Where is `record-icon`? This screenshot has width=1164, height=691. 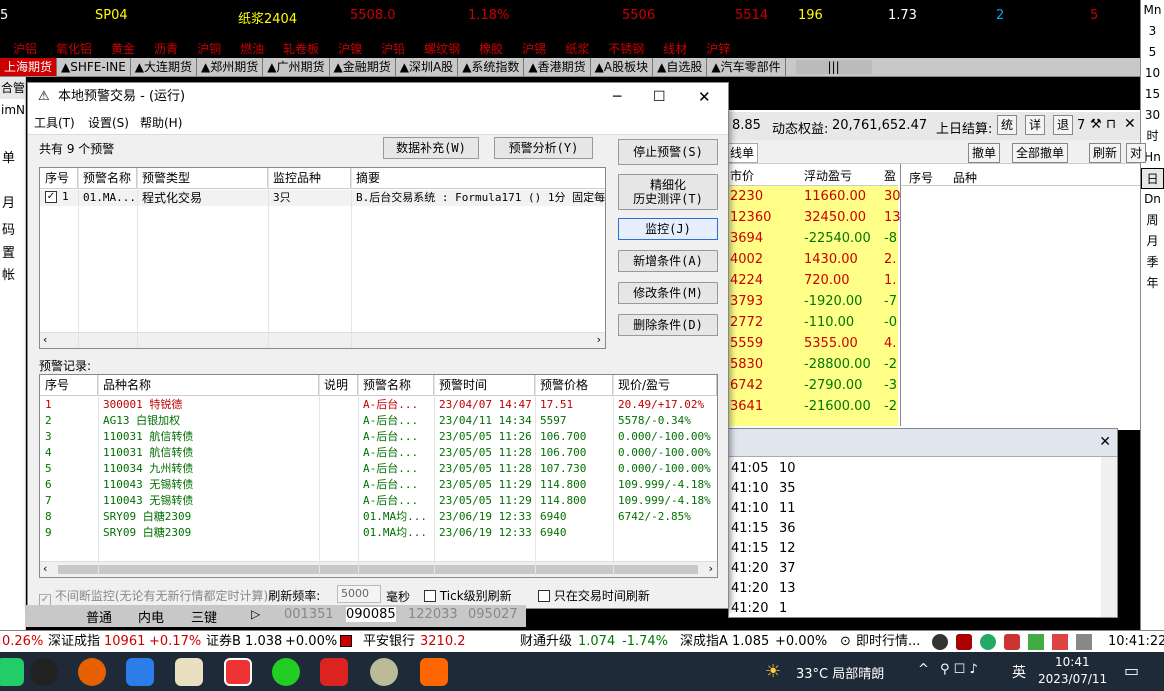
record-icon is located at coordinates (1012, 642).